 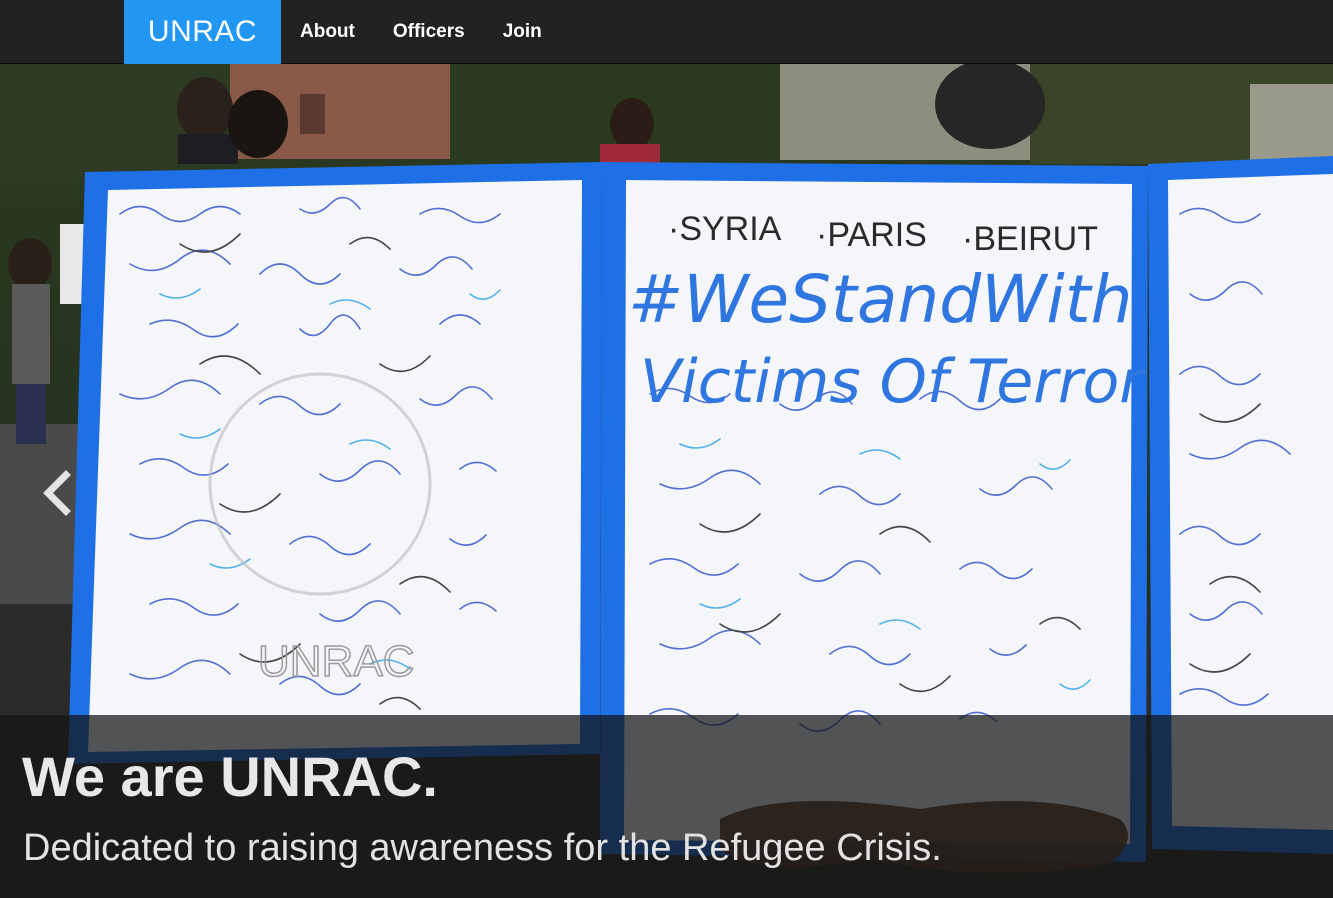 What do you see at coordinates (1030, 239) in the screenshot?
I see `board-place-beirut: ·BEIRUT` at bounding box center [1030, 239].